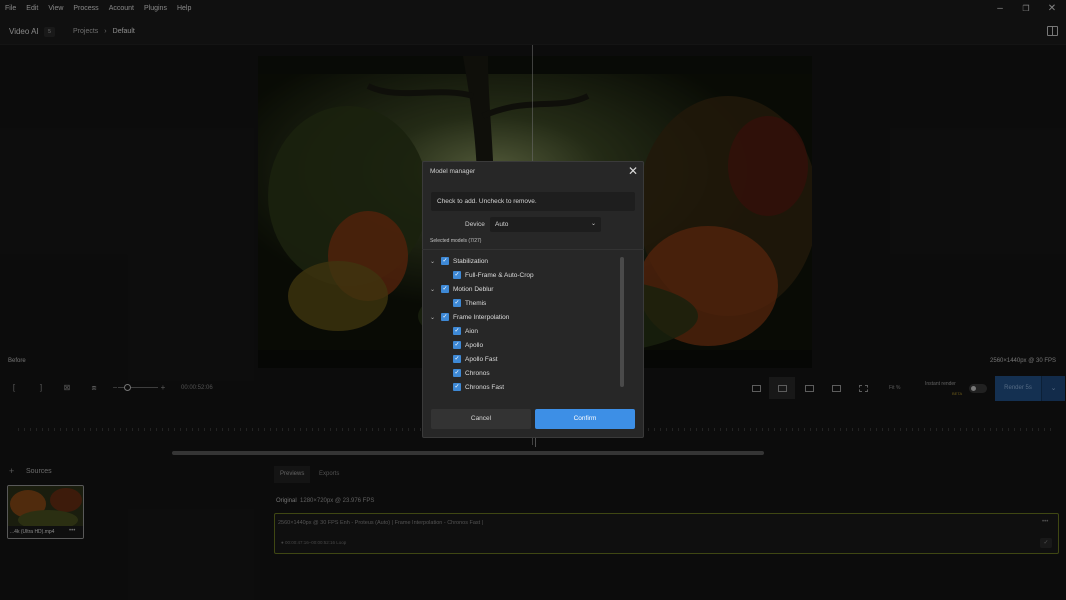 The width and height of the screenshot is (1066, 600). I want to click on group-stabilization: ⌄ ✓ Stabilization, so click(459, 261).